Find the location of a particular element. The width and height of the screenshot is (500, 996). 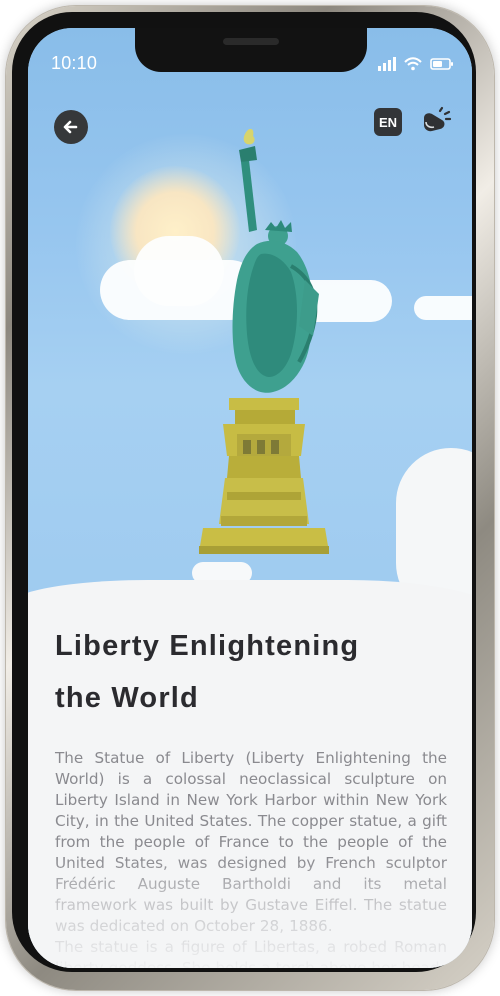

article-title-line-2: the World is located at coordinates (127, 698).